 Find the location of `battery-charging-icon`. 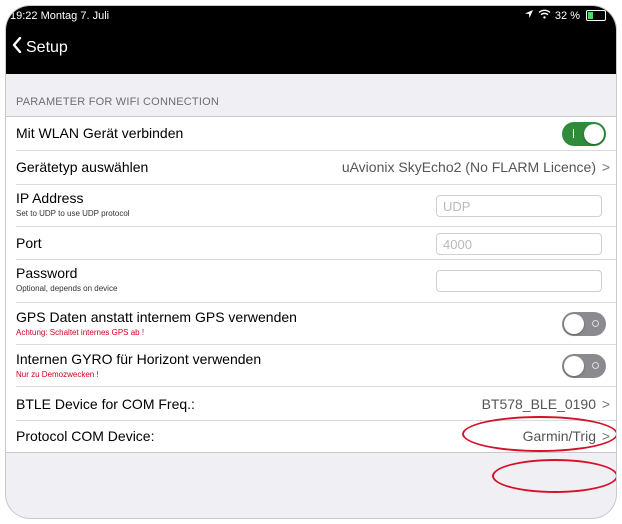

battery-charging-icon is located at coordinates (596, 15).